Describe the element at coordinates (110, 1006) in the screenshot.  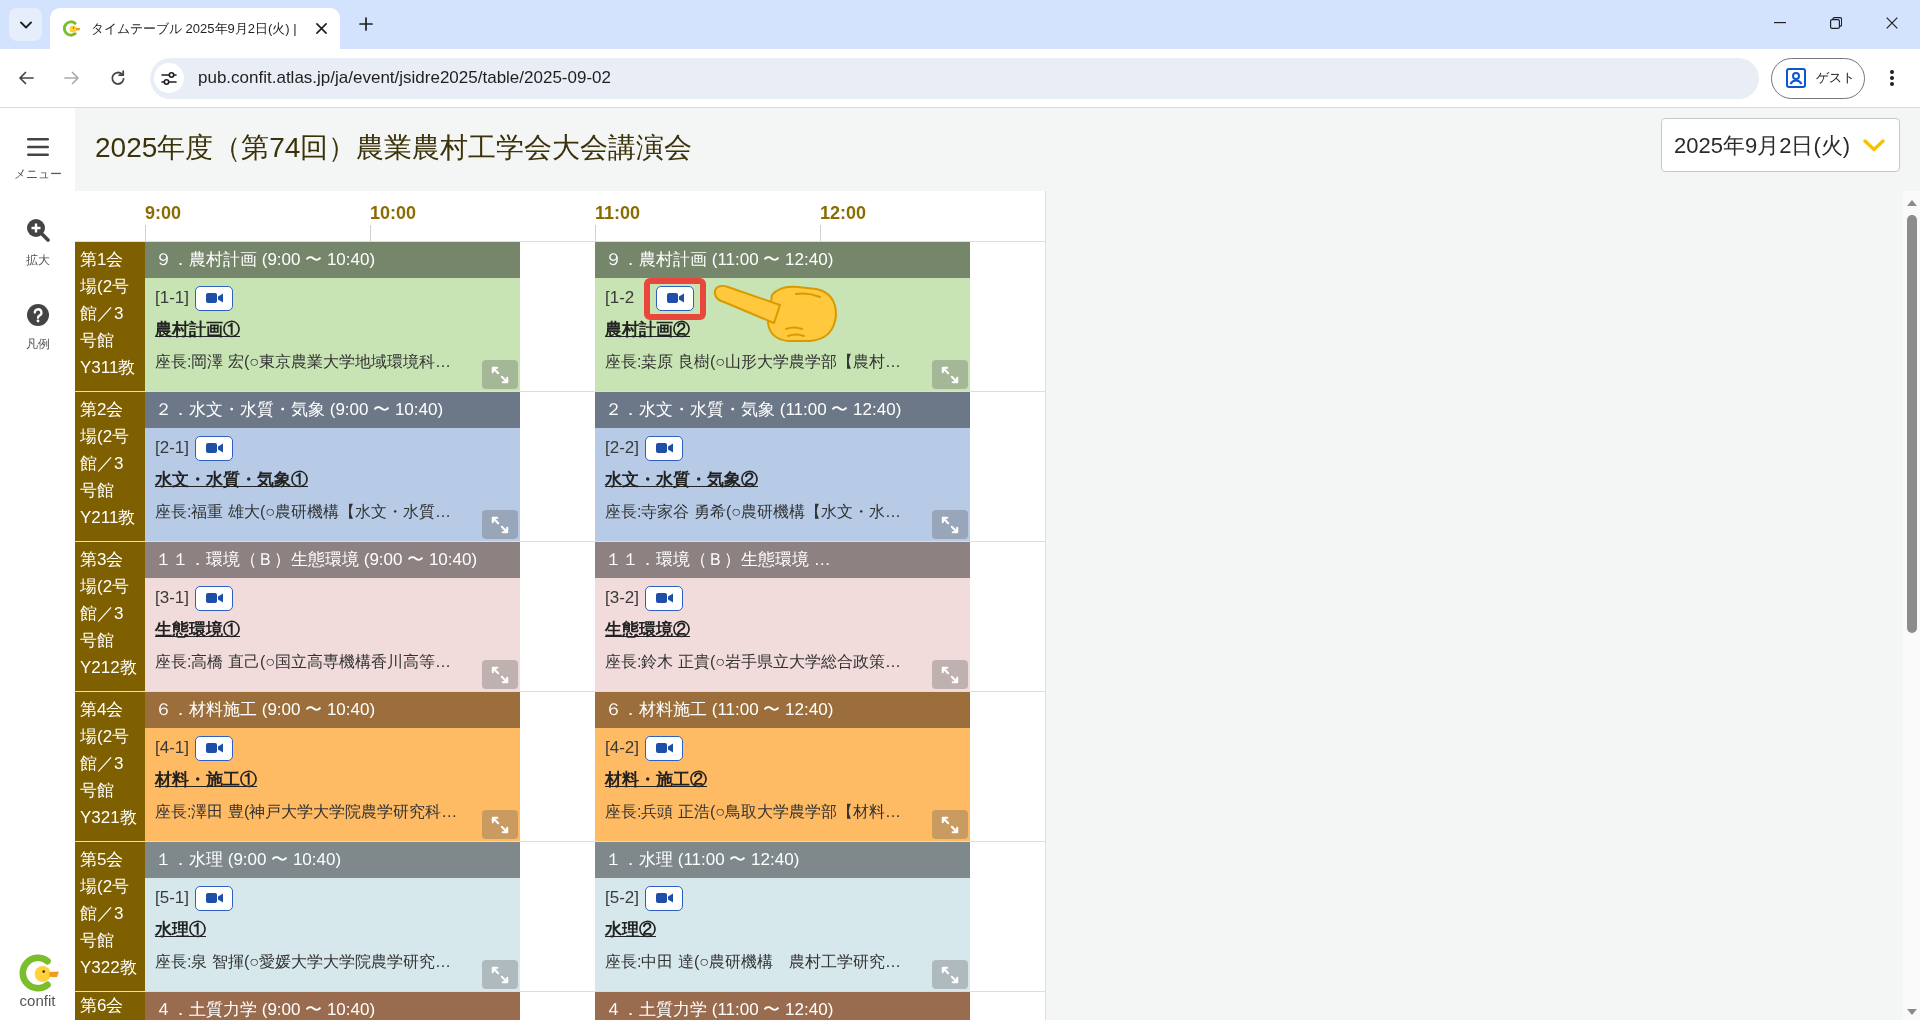
I see `room-label: 第6会` at that location.